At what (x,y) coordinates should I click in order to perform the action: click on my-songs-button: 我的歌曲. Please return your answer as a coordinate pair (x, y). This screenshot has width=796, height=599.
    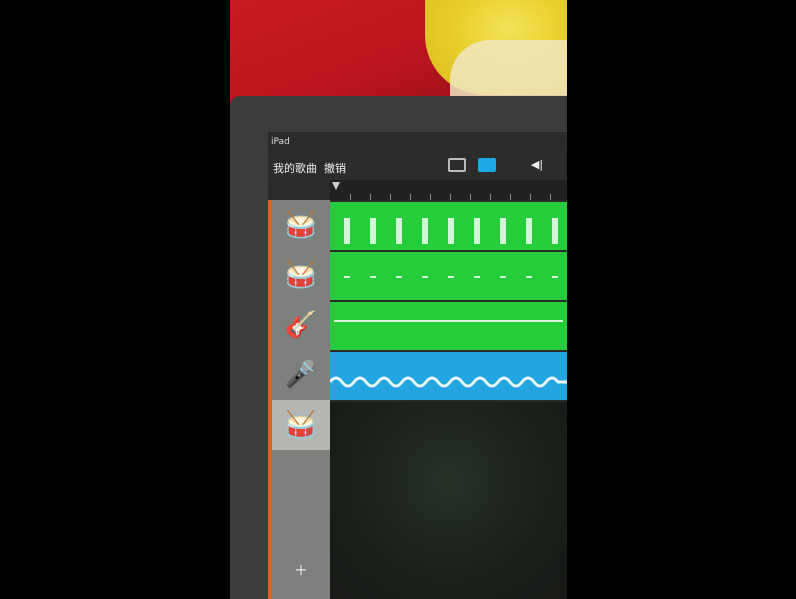
    Looking at the image, I should click on (295, 168).